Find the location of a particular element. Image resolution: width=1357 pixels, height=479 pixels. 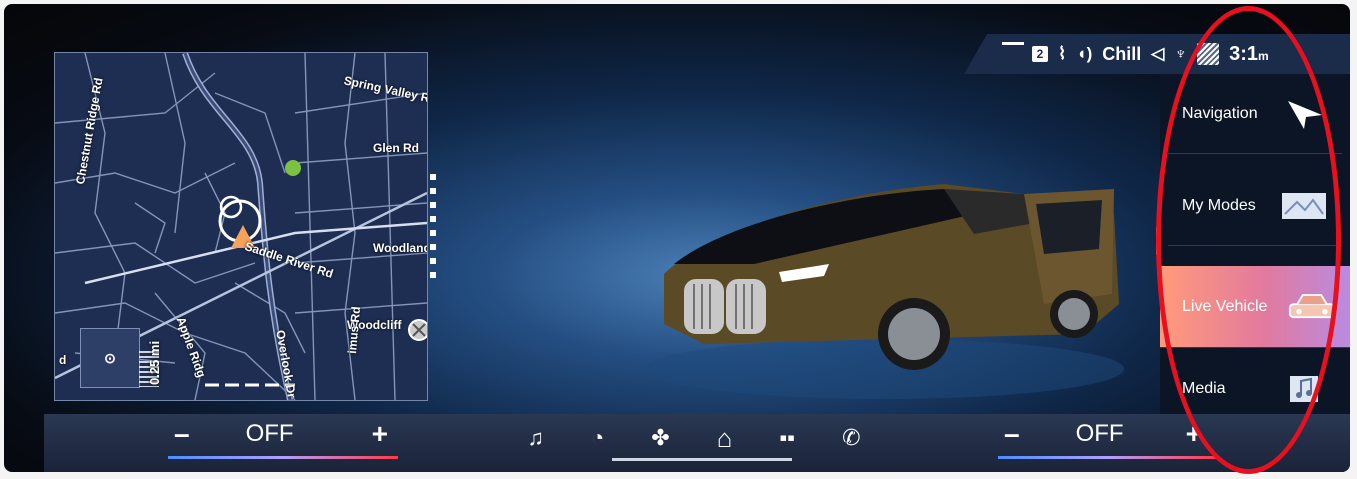

clock-time: 3:1m is located at coordinates (1249, 53).